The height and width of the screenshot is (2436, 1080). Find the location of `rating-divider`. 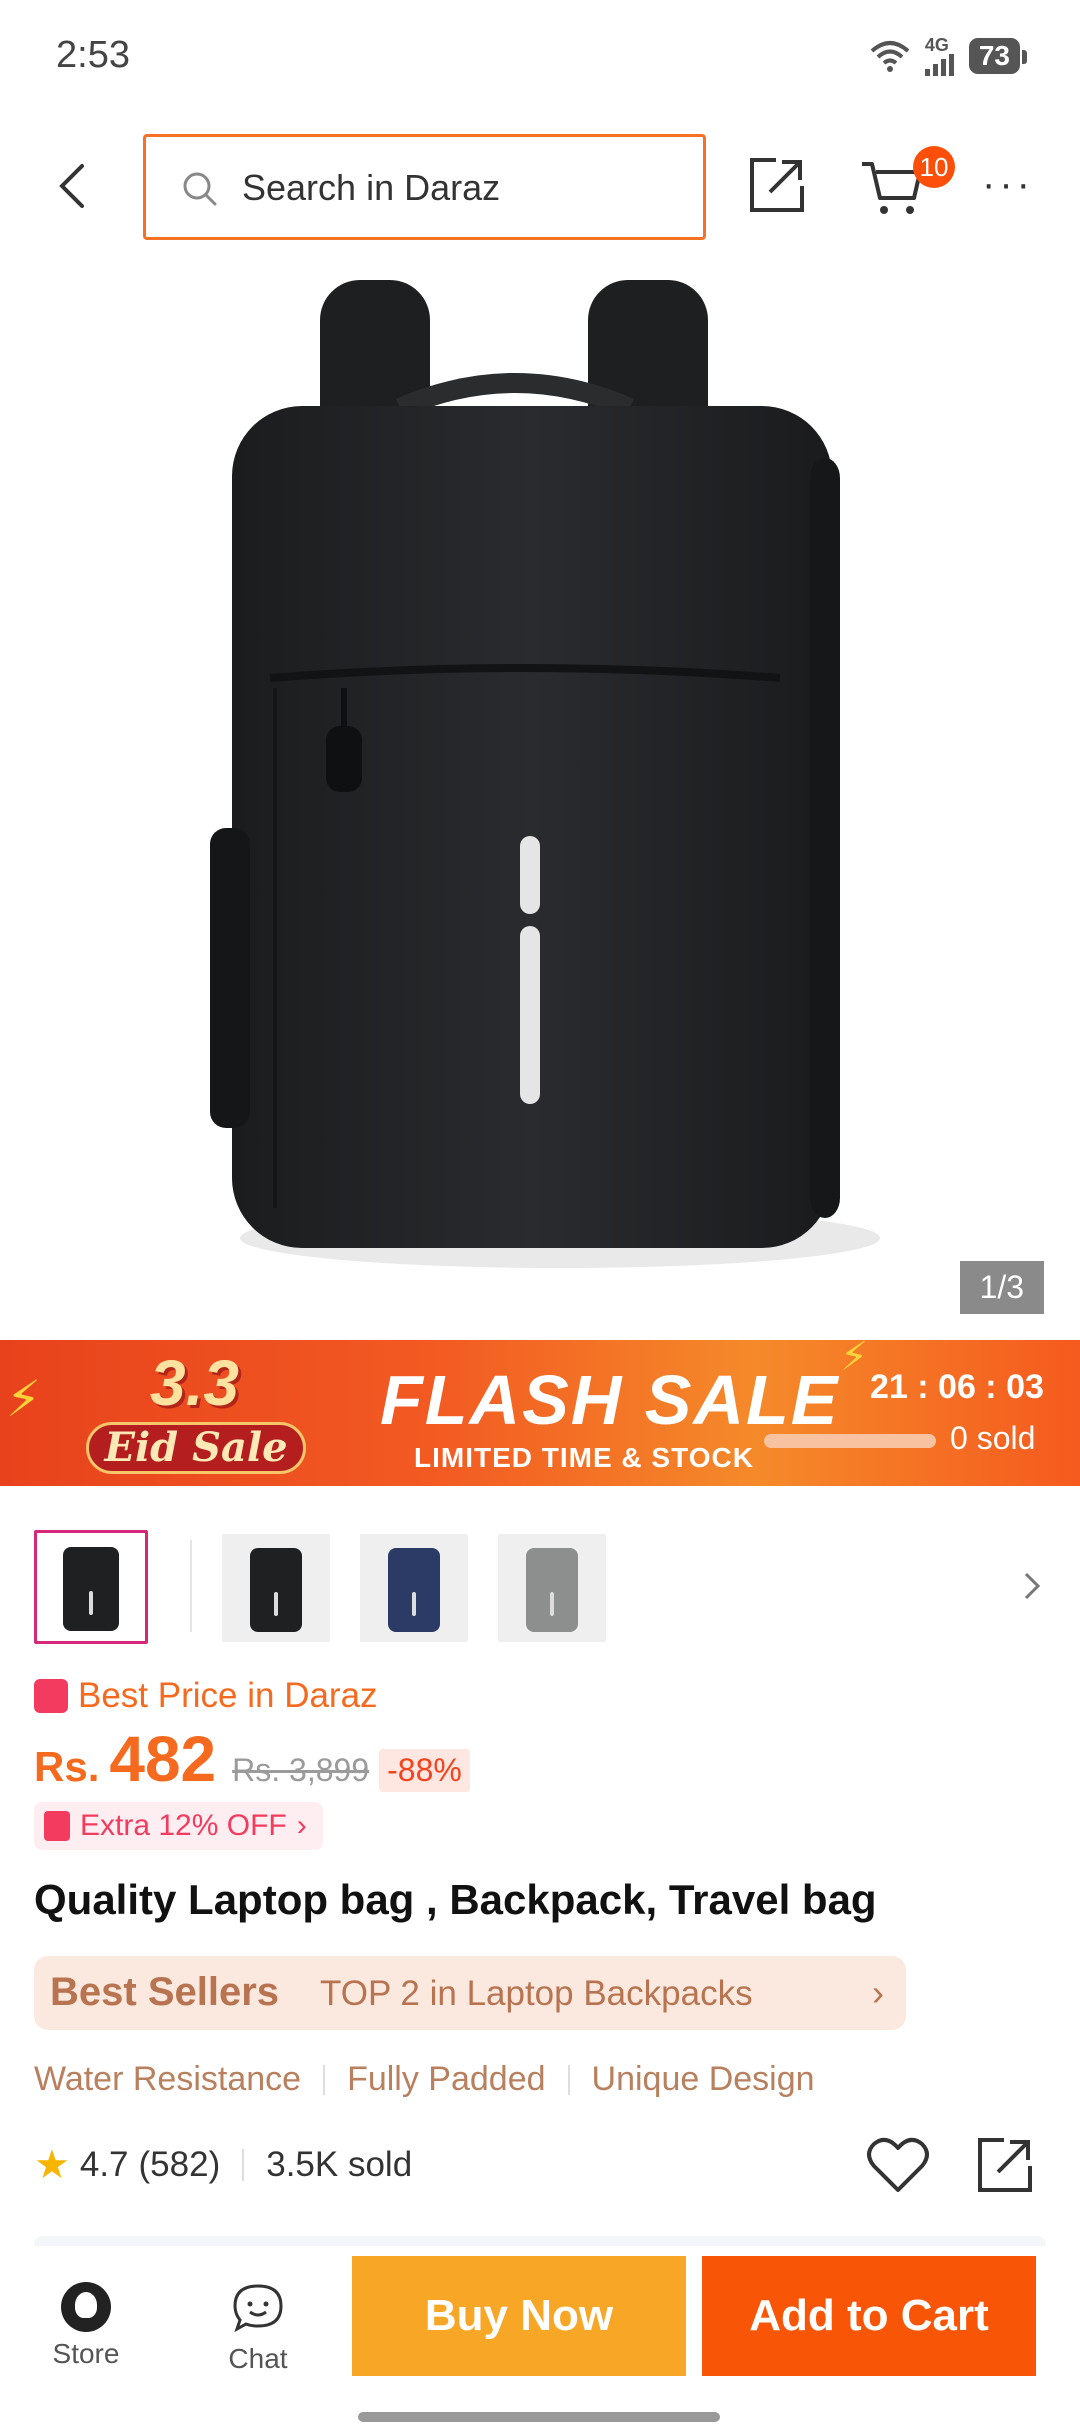

rating-divider is located at coordinates (243, 2165).